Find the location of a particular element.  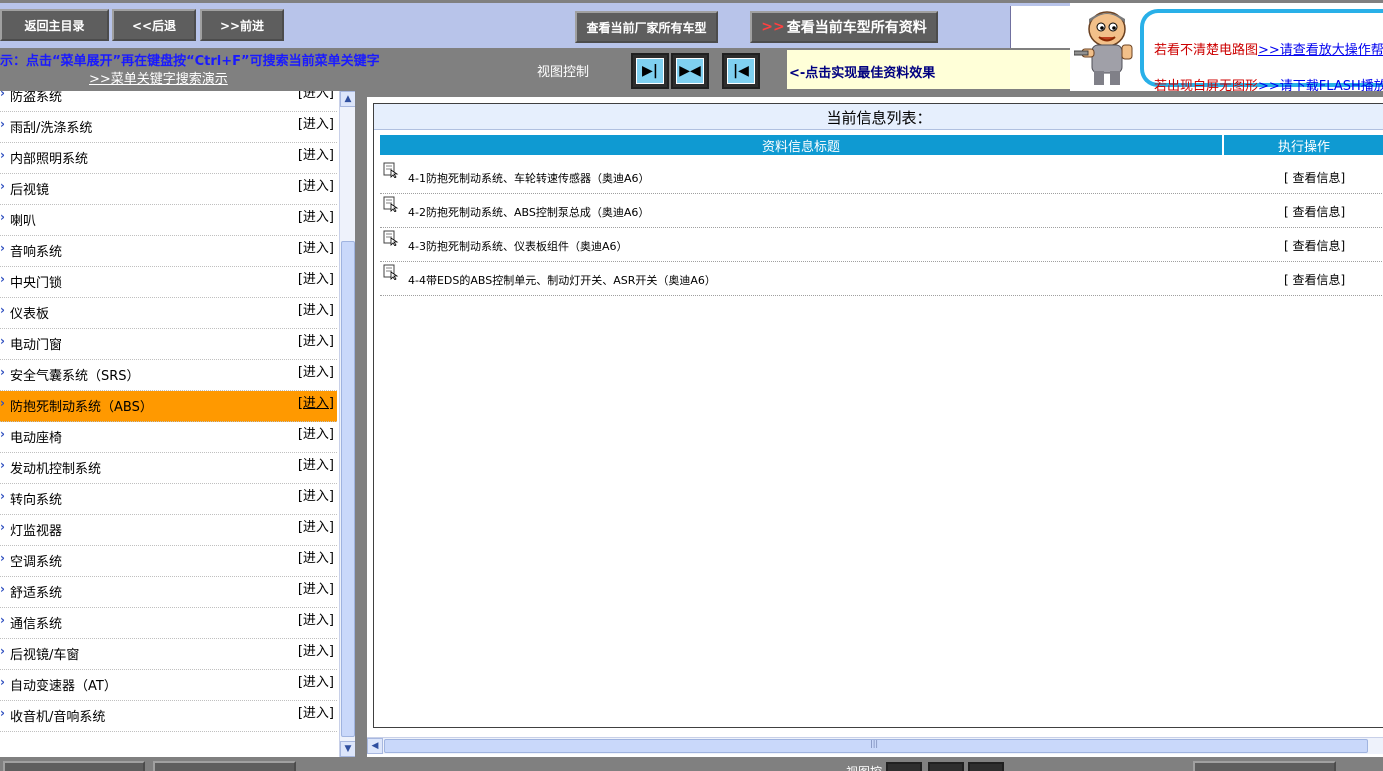

menu-item: › 音响系统 [进入] is located at coordinates (168, 251).